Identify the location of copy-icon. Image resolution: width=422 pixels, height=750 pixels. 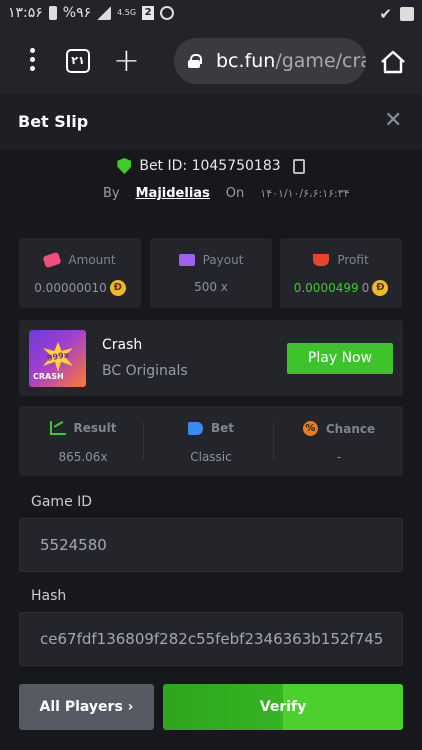
(298, 166).